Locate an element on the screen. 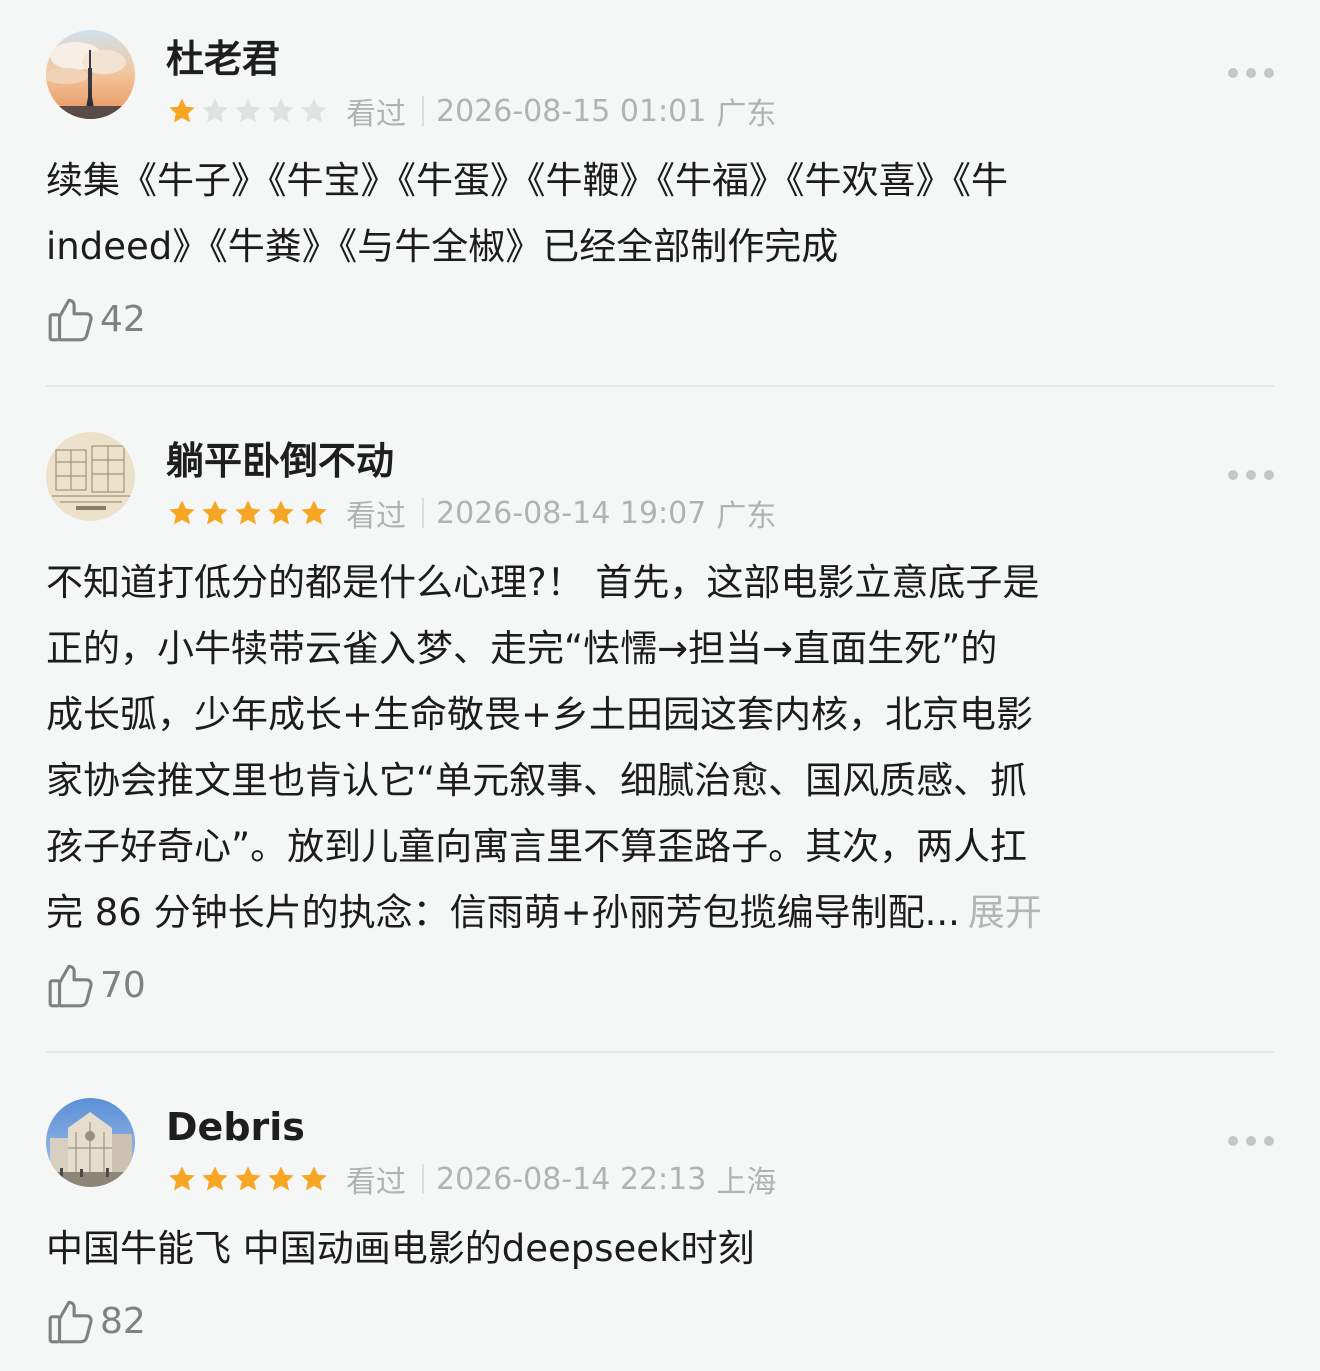  review-content-line: 正的，小牛犊带云雀入梦、走完“怯懦→担当→直面生死”的 is located at coordinates (522, 648).